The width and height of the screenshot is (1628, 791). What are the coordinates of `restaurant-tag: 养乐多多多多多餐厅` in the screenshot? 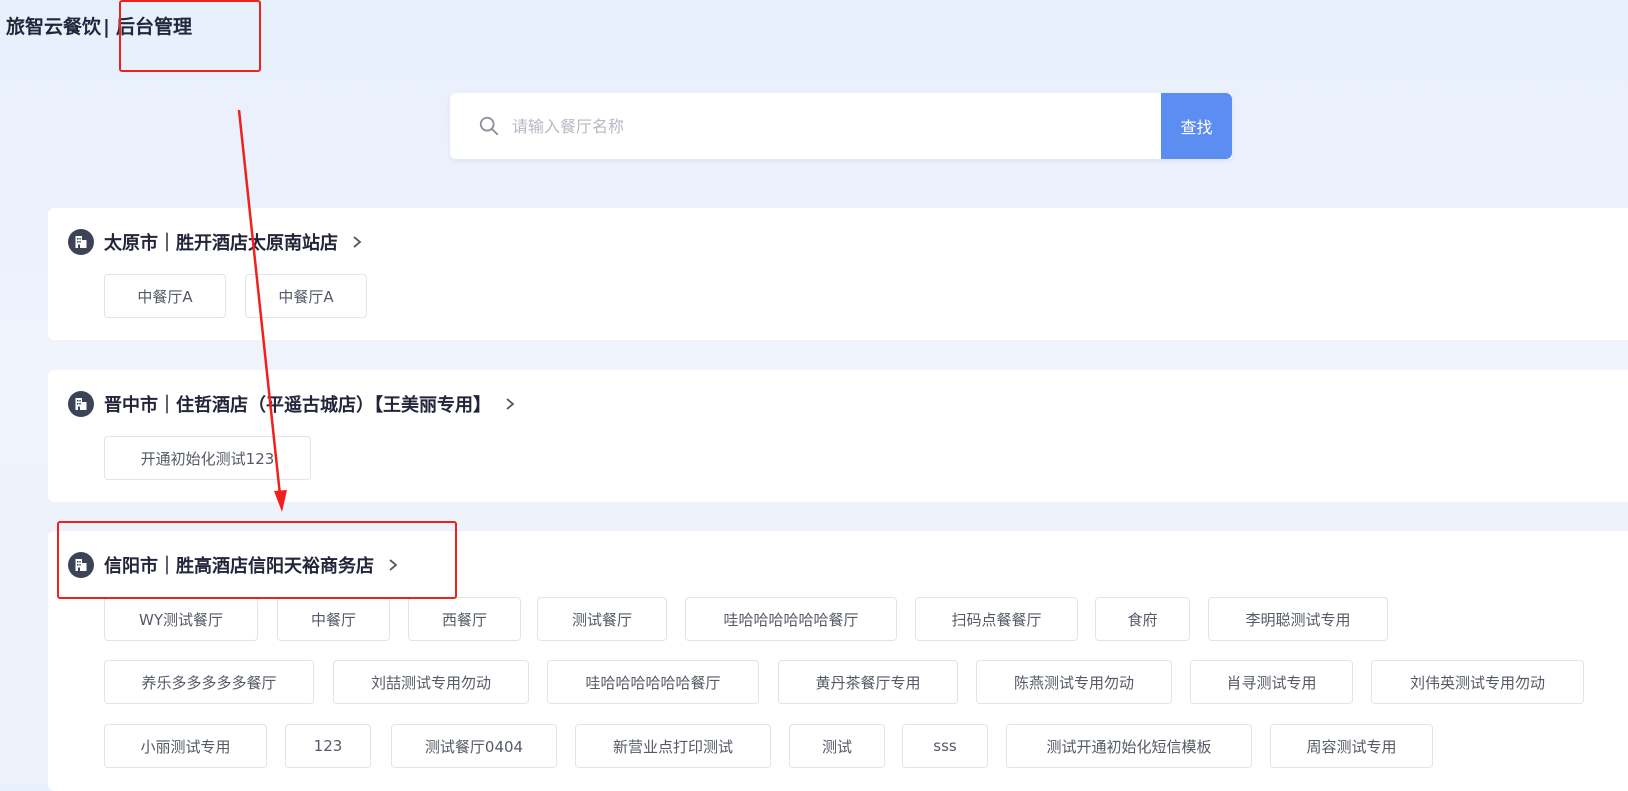 It's located at (209, 682).